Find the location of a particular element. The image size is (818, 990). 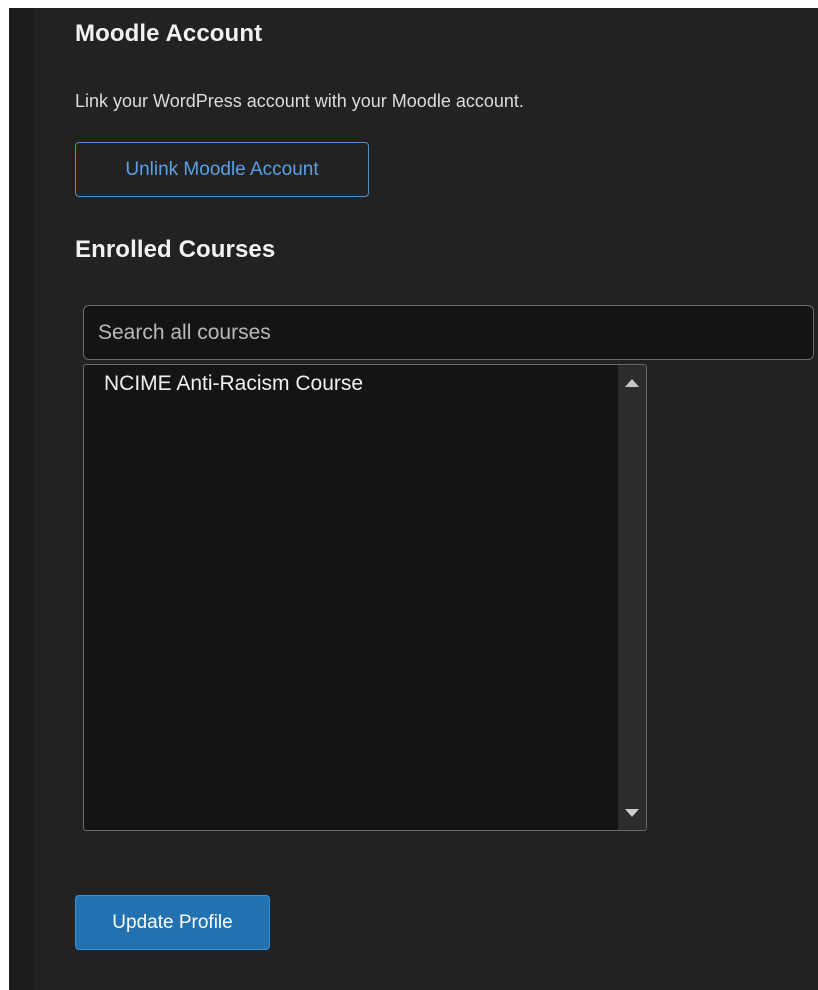

listbox-scrollbar is located at coordinates (632, 597).